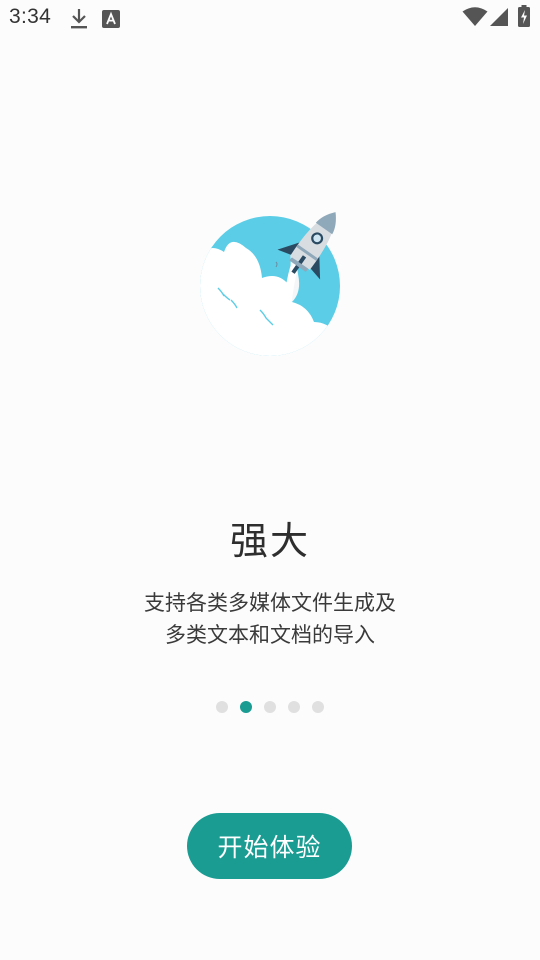 The image size is (540, 960). Describe the element at coordinates (270, 603) in the screenshot. I see `description-line-1: 支持各类多媒体文件生成及` at that location.